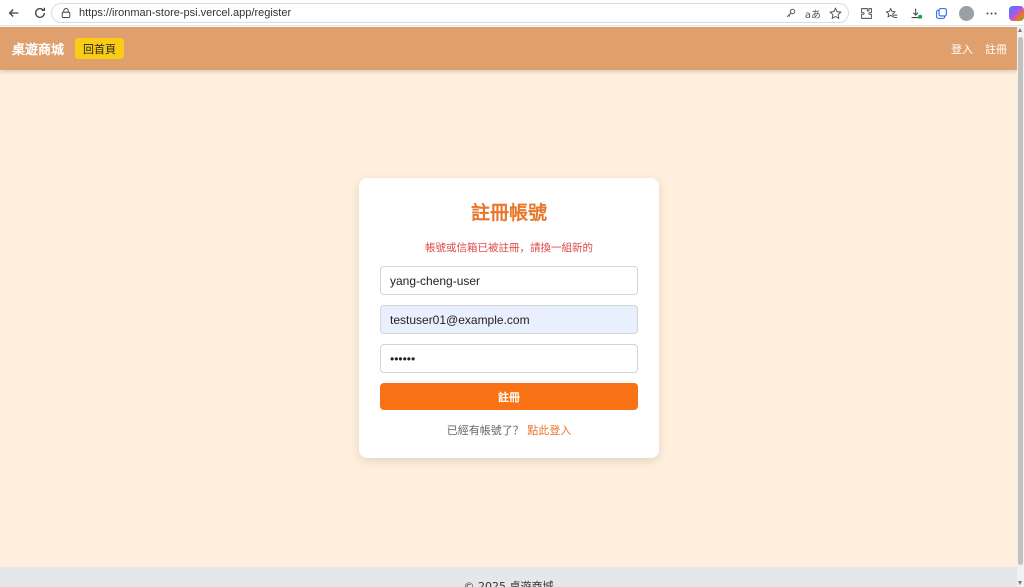  I want to click on scroll-down-arrow, so click(1020, 583).